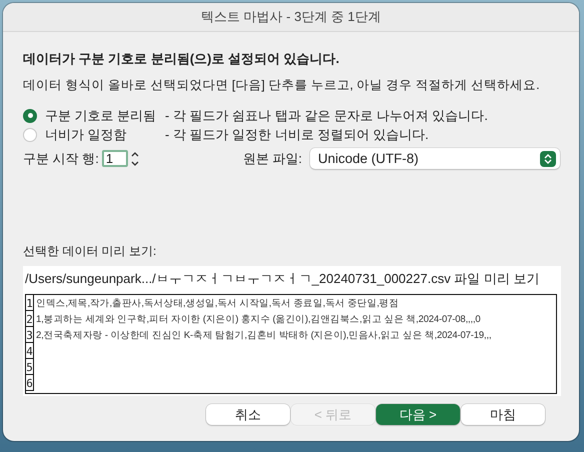 The height and width of the screenshot is (452, 584). Describe the element at coordinates (503, 414) in the screenshot. I see `dialog-button: 마침` at that location.